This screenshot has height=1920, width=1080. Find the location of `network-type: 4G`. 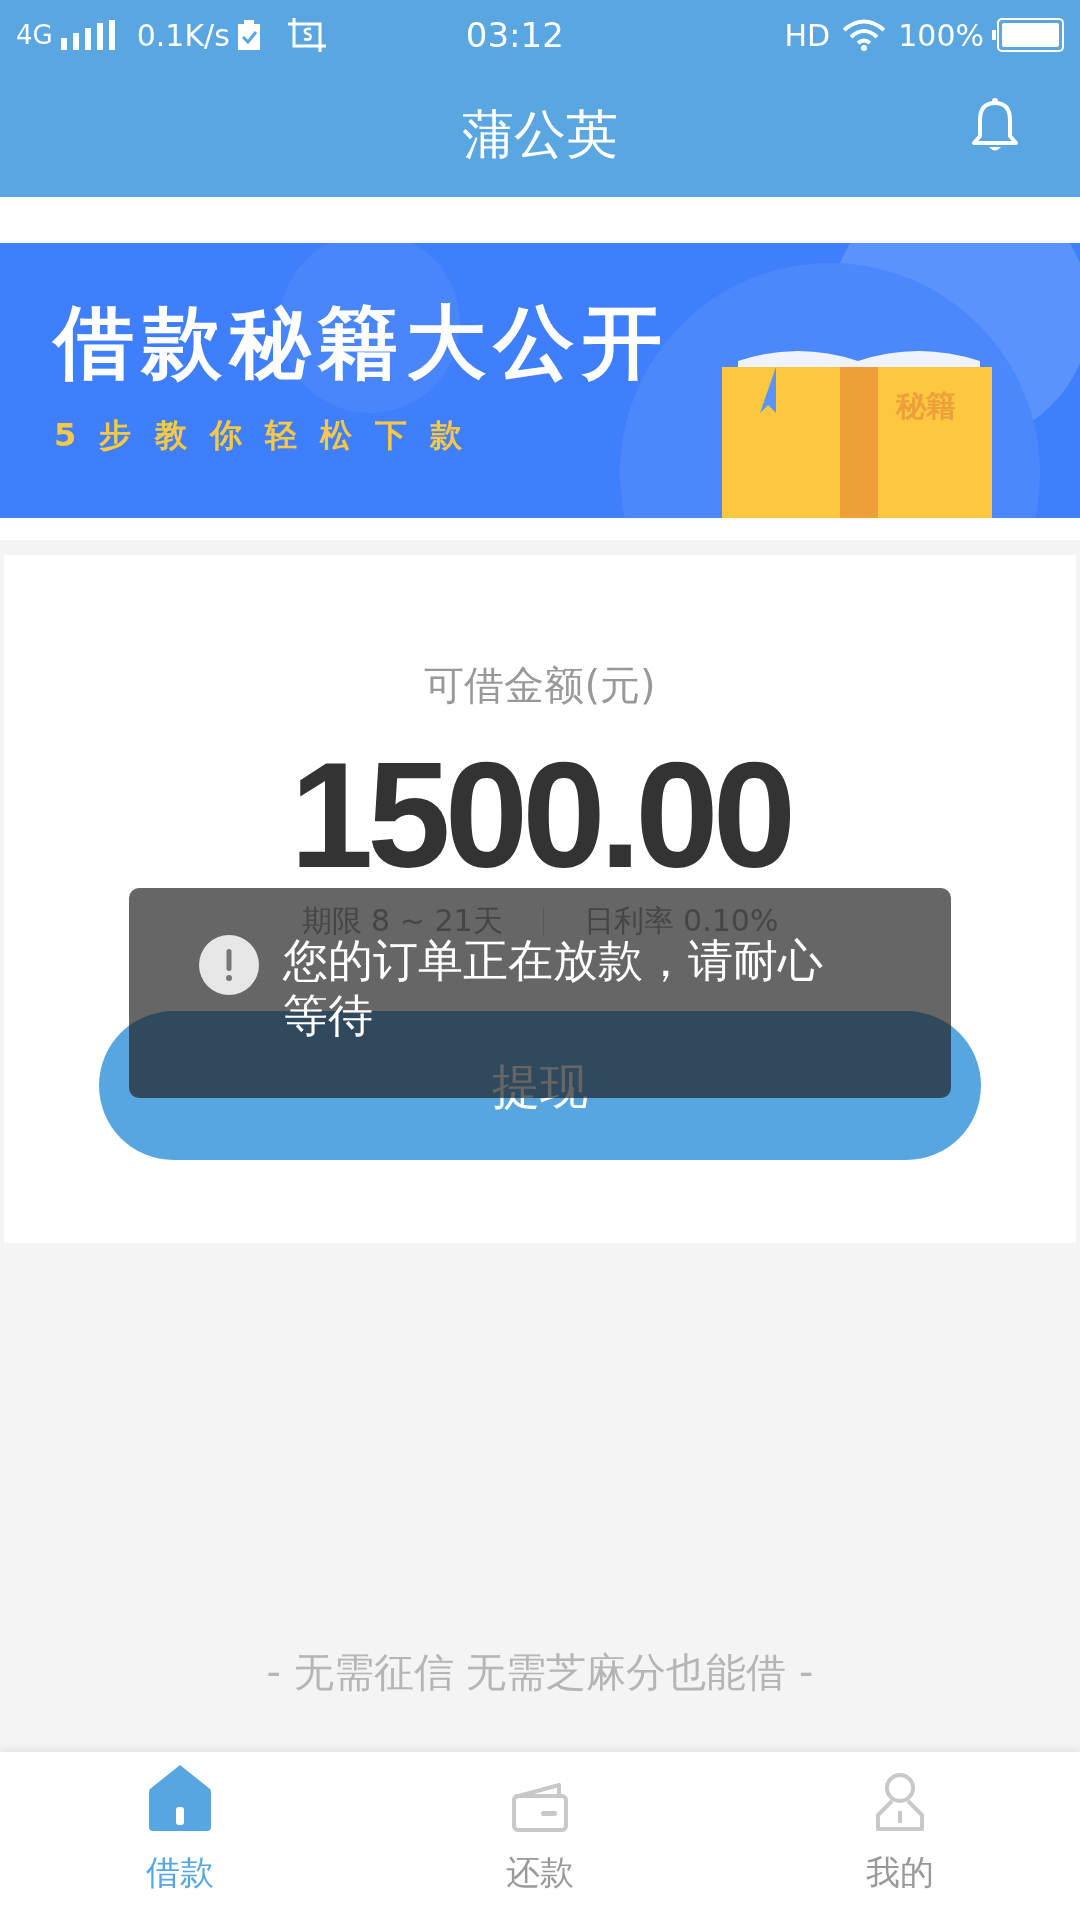

network-type: 4G is located at coordinates (34, 35).